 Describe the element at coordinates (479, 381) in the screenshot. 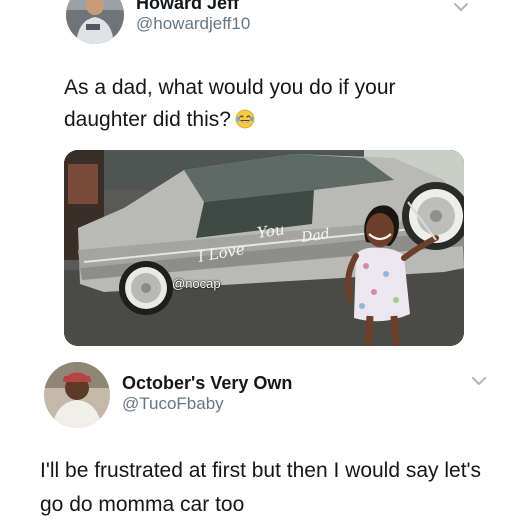

I see `reply-tweet-menu-chevron-icon` at that location.